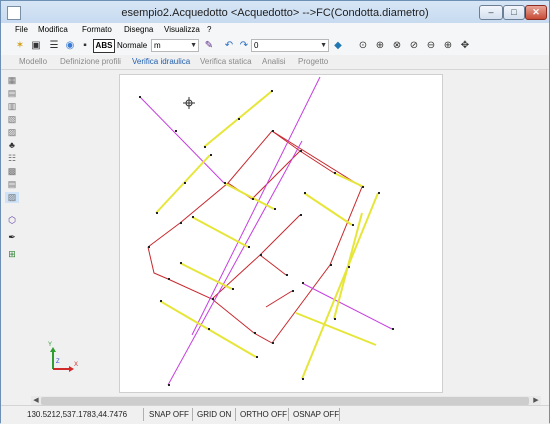 The height and width of the screenshot is (424, 550). What do you see at coordinates (491, 12) in the screenshot?
I see `minimize-button: –` at bounding box center [491, 12].